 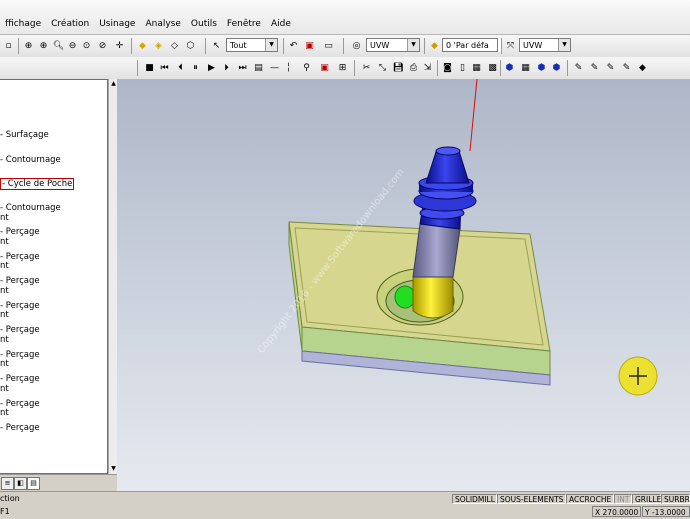 I want to click on zoom-previous-icon: ⊘, so click(x=102, y=45).